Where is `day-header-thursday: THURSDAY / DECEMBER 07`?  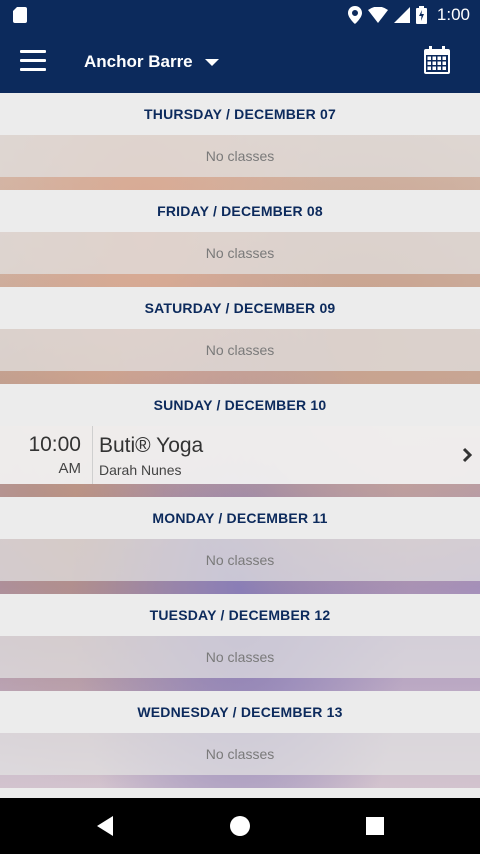
day-header-thursday: THURSDAY / DECEMBER 07 is located at coordinates (240, 114).